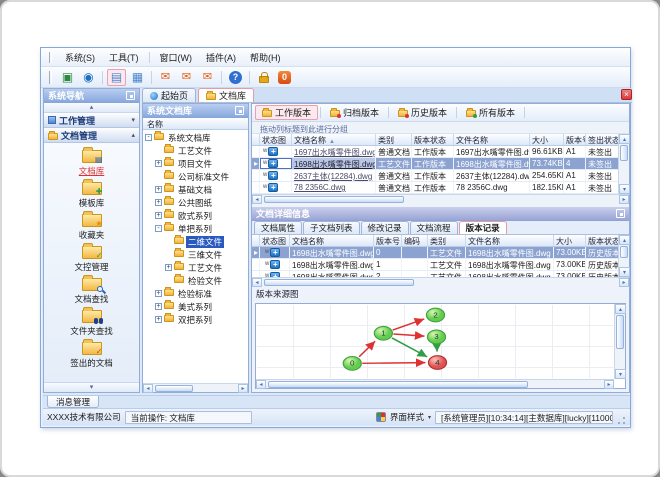 This screenshot has height=477, width=660. I want to click on nav-favorites: ★ 收藏夹, so click(91, 226).